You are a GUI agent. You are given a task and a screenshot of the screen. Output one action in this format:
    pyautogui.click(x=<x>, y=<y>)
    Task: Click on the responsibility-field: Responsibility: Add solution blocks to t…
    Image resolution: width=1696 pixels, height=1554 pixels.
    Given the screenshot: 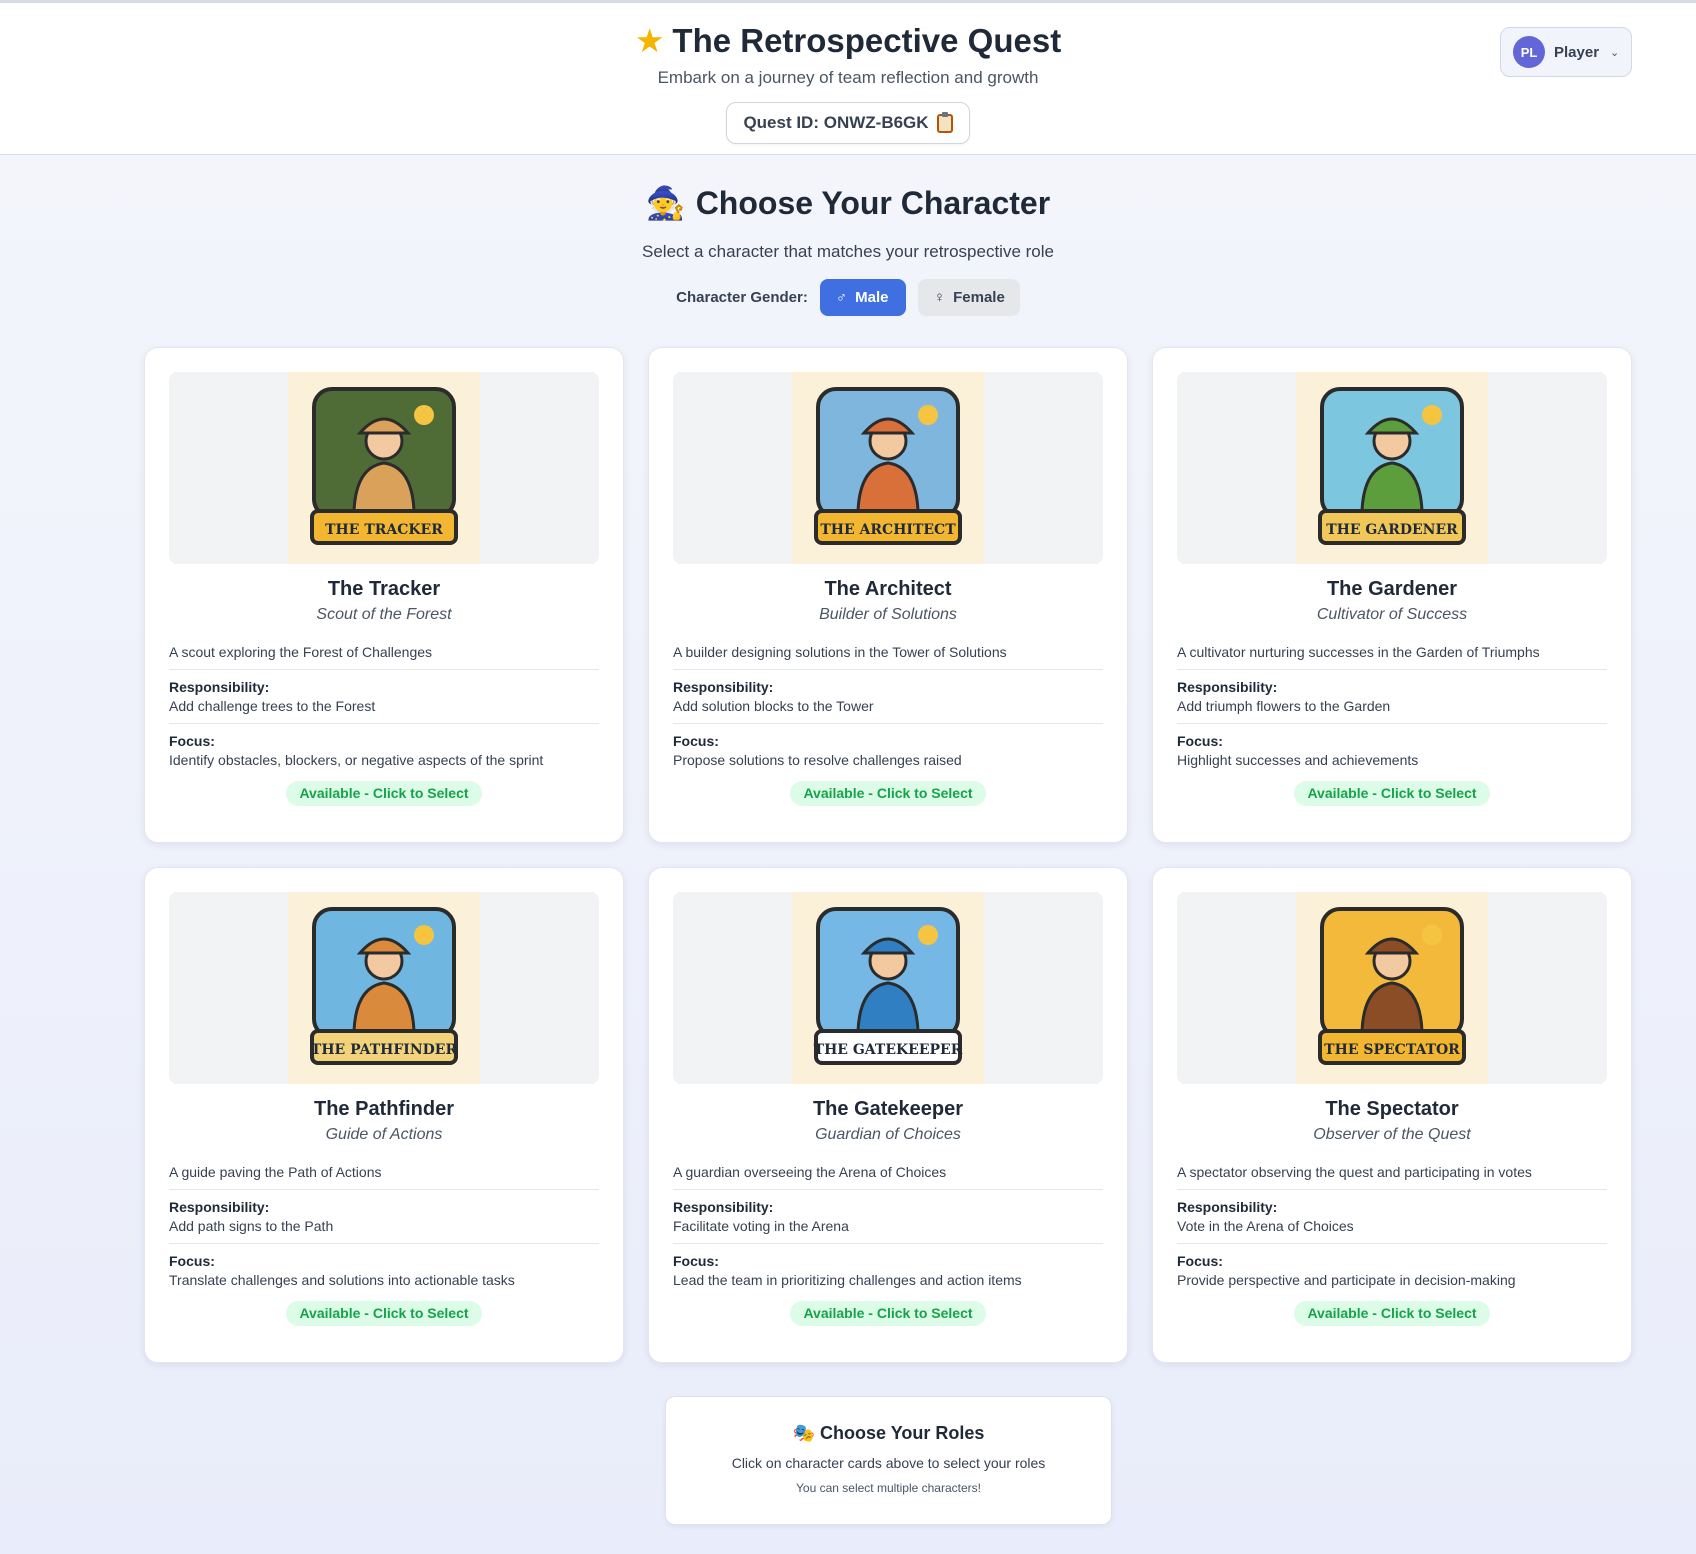 What is the action you would take?
    pyautogui.click(x=888, y=701)
    